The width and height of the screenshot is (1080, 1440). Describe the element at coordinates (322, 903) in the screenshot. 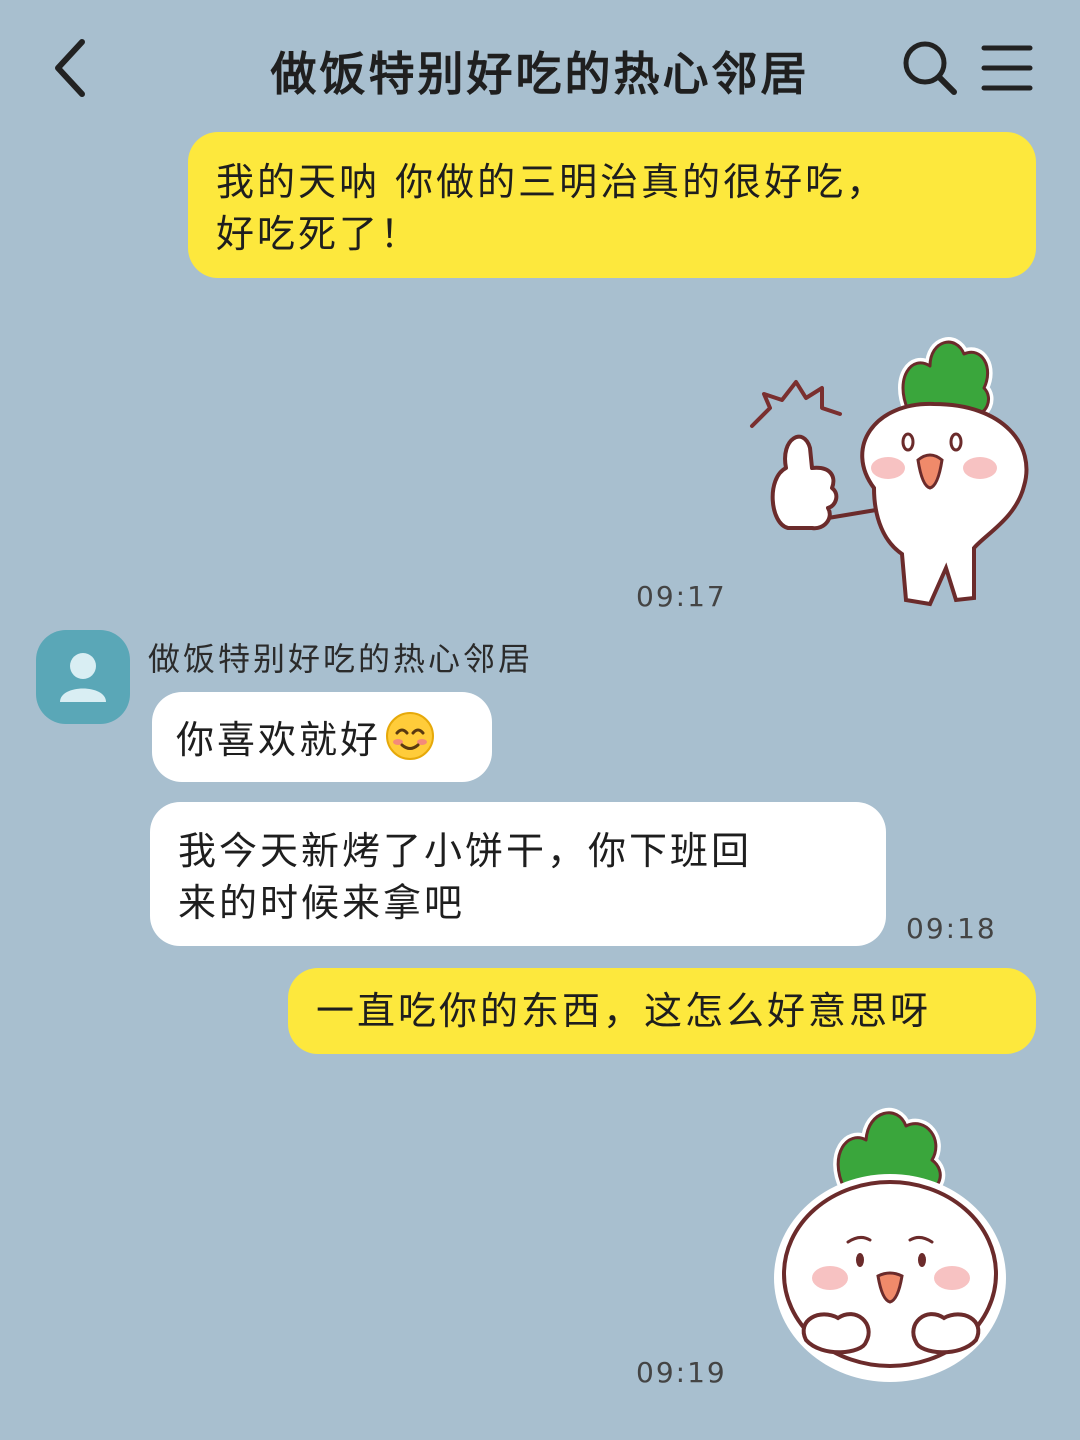

I see `message-line: 来的时候来拿吧` at that location.